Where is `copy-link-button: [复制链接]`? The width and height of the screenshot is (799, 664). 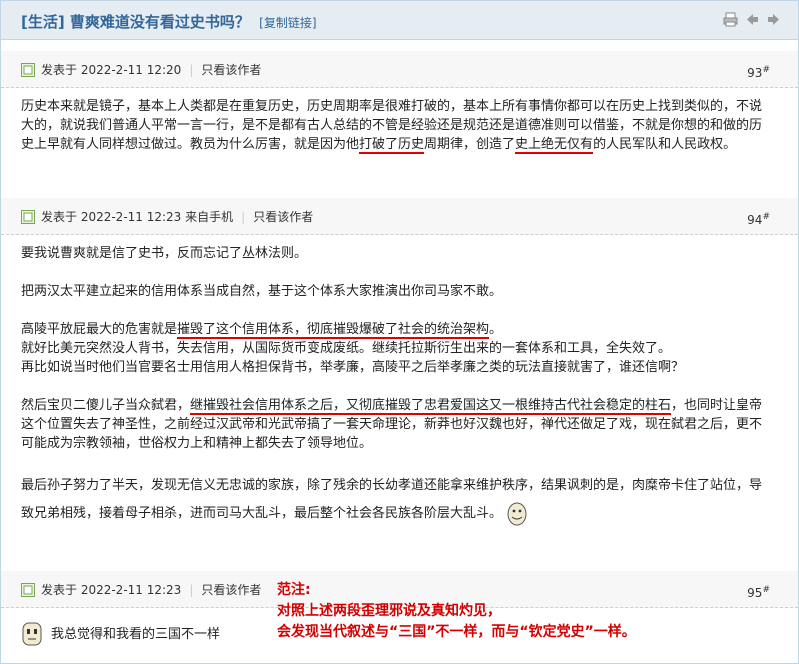 copy-link-button: [复制链接] is located at coordinates (287, 23).